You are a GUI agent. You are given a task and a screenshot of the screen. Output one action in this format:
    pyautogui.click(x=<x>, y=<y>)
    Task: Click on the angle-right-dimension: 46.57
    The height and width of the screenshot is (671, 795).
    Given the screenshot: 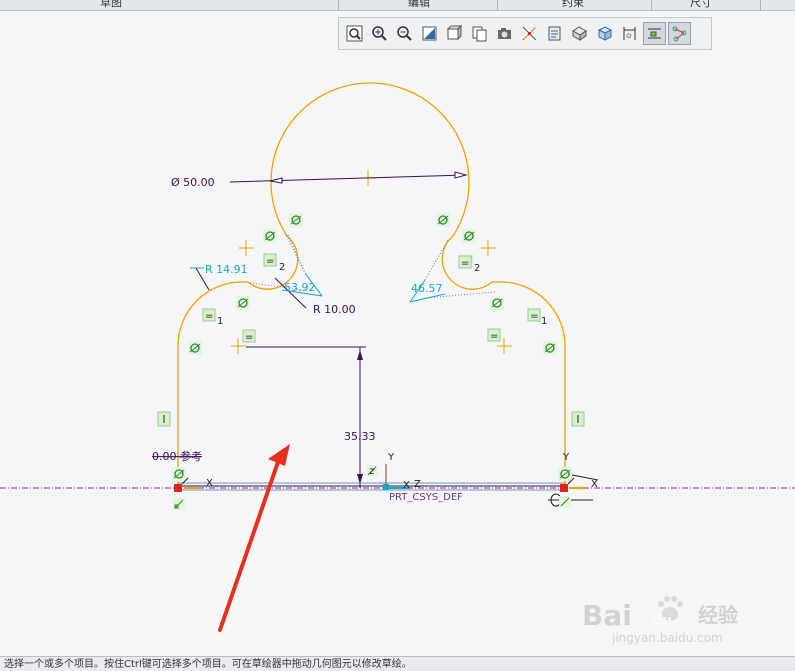 What is the action you would take?
    pyautogui.click(x=452, y=271)
    